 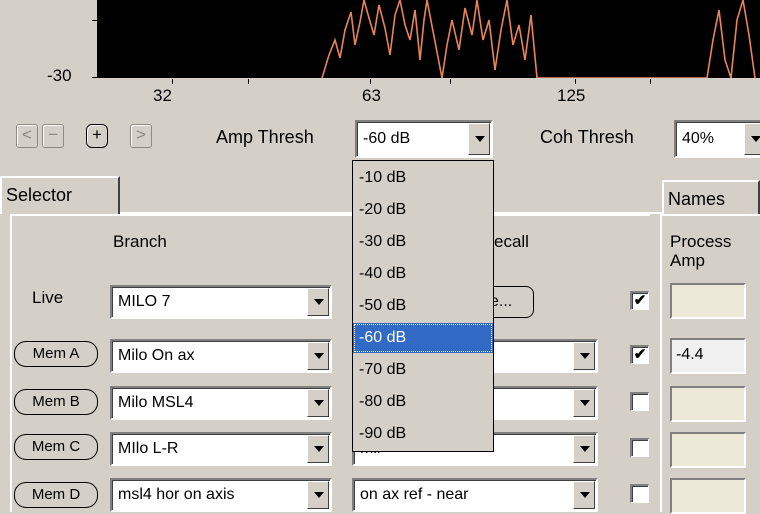 I want to click on mem-a-button: Mem A, so click(x=56, y=354).